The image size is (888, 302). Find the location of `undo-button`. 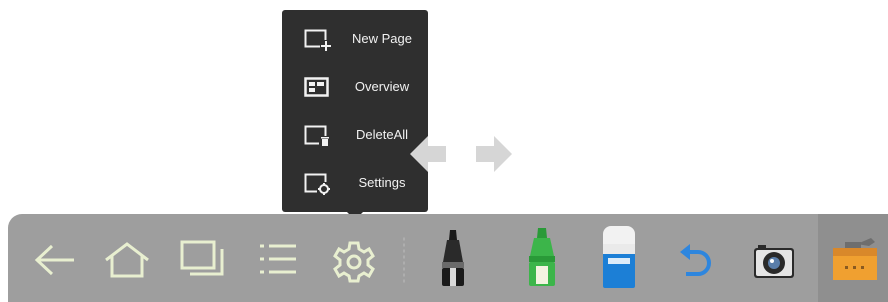

undo-button is located at coordinates (697, 258).